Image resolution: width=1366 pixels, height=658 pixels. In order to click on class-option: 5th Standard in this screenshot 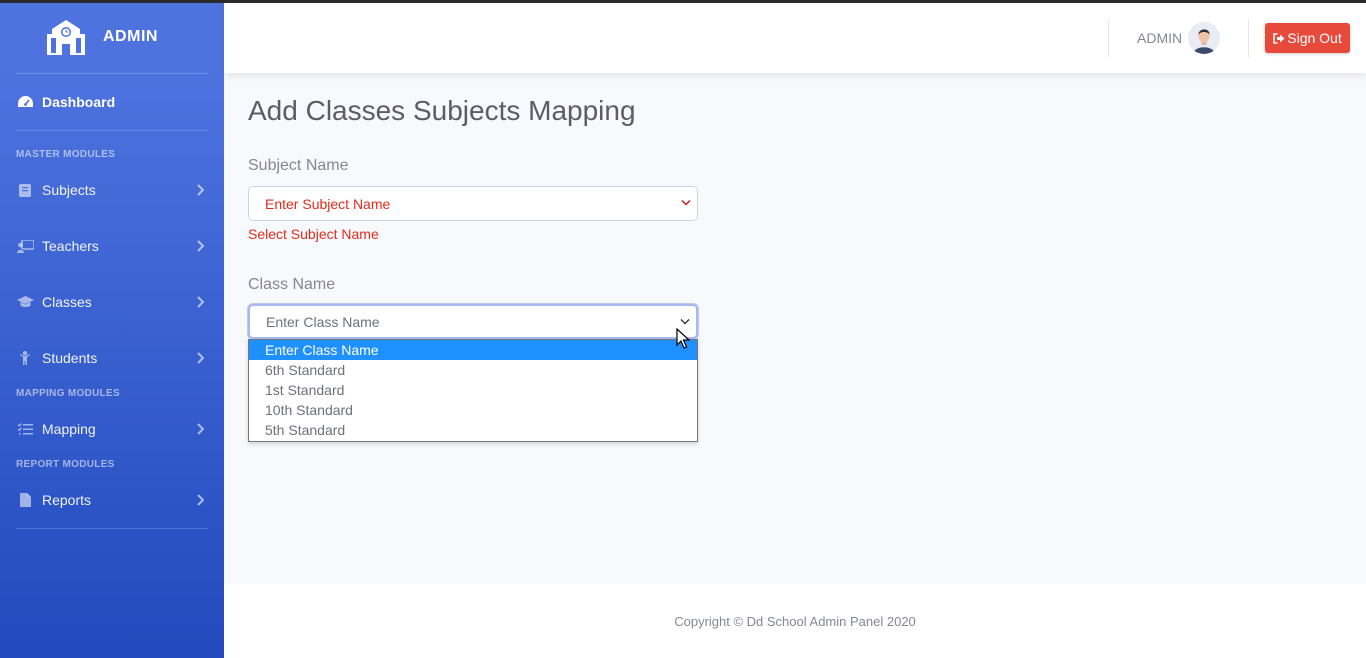, I will do `click(473, 430)`.